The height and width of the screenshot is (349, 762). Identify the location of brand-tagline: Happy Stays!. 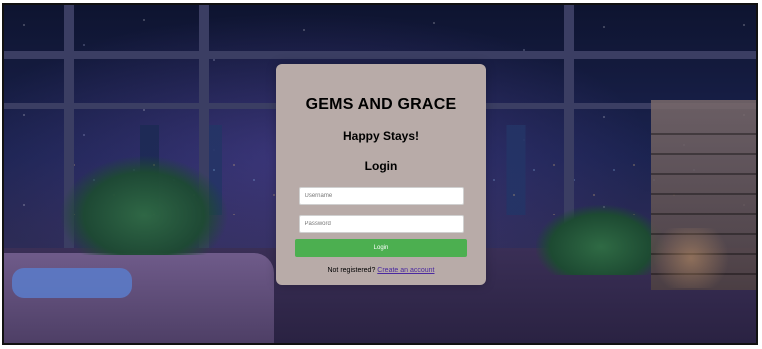
(381, 136).